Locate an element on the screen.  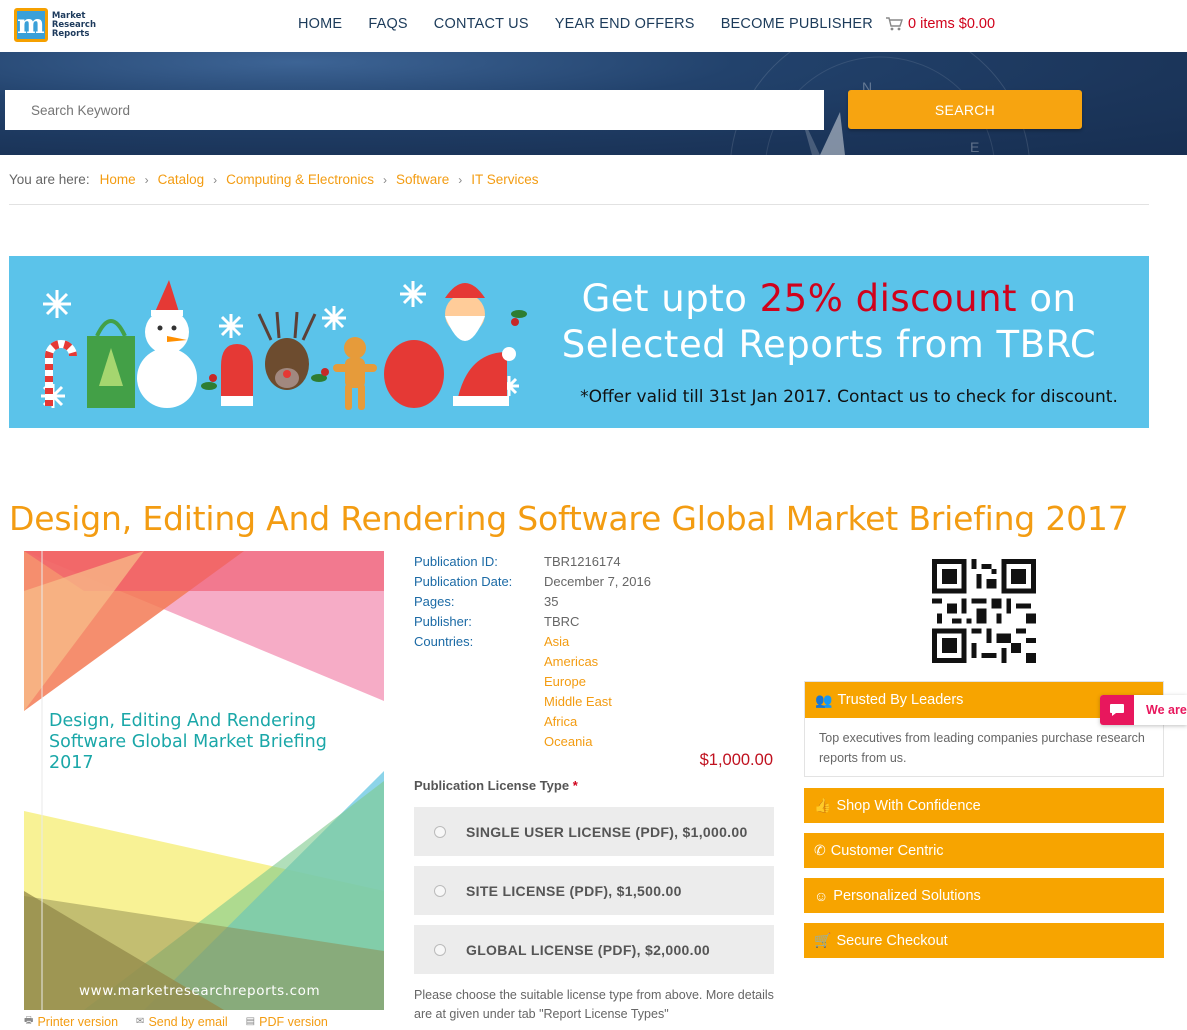
license-option-global: GLOBAL LICENSE (PDF), $2,000.00 is located at coordinates (594, 949).